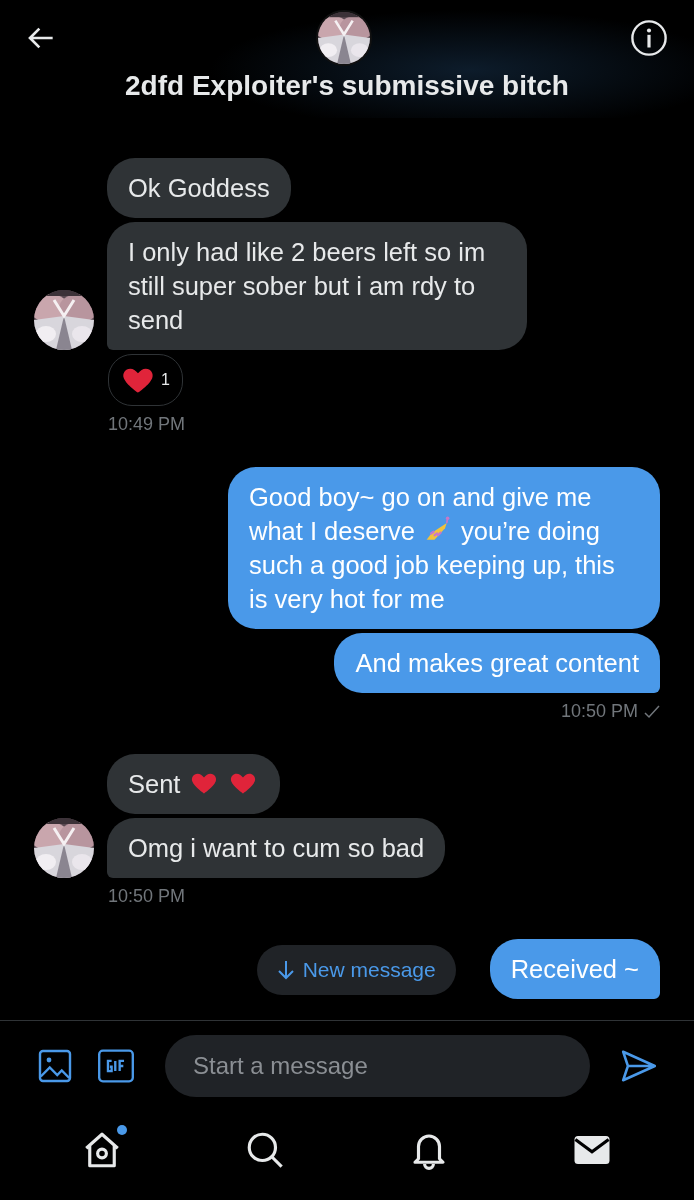  Describe the element at coordinates (145, 380) in the screenshot. I see `reaction-pill: 1` at that location.